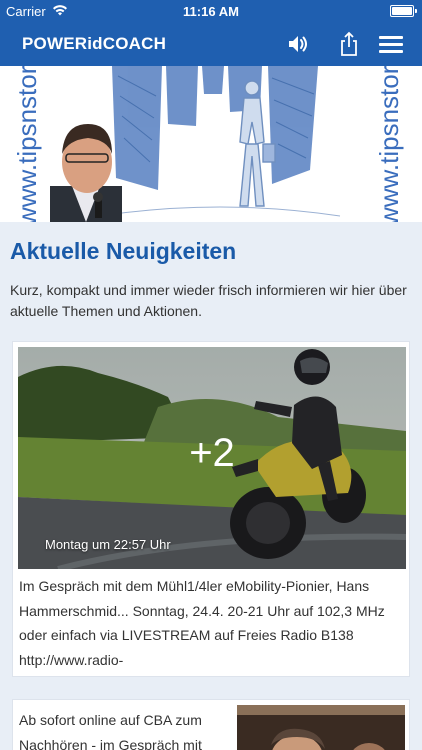 This screenshot has height=750, width=422. What do you see at coordinates (123, 251) in the screenshot?
I see `section-title: Aktuelle Neuigkeiten` at bounding box center [123, 251].